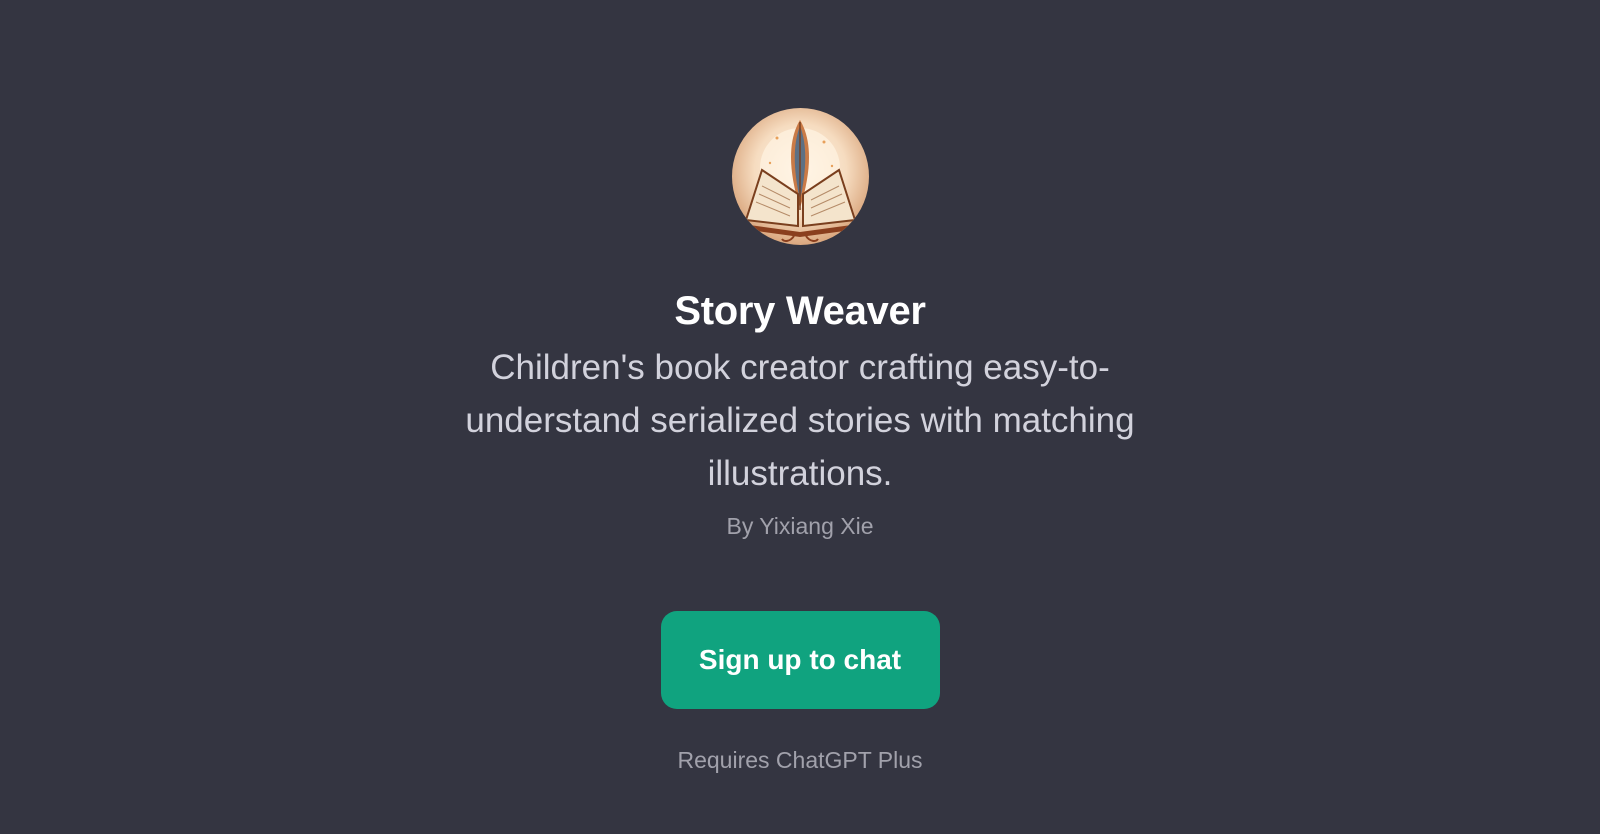  What do you see at coordinates (800, 660) in the screenshot?
I see `sign-up-to-chat-button: Sign up to chat` at bounding box center [800, 660].